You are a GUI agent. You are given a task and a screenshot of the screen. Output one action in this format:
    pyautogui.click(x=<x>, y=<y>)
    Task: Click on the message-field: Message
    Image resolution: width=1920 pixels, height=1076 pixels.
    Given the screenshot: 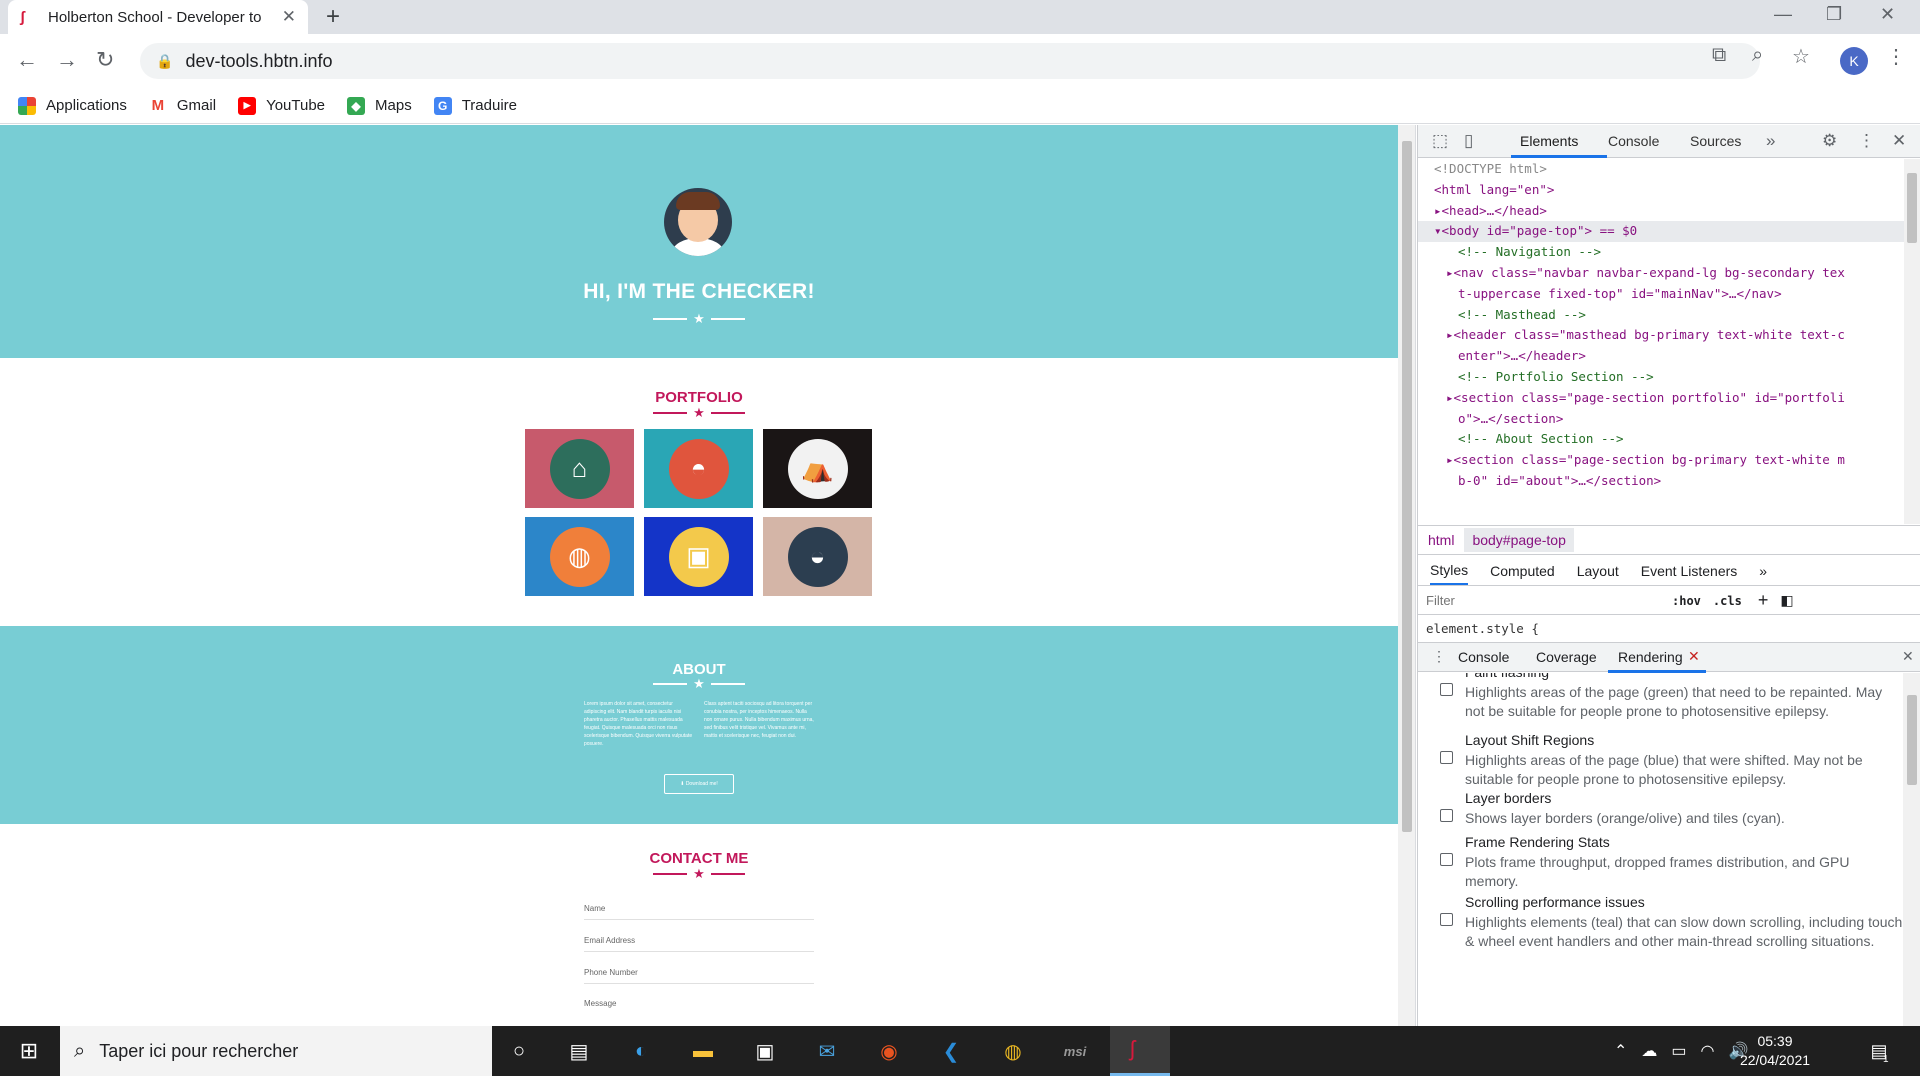 What is the action you would take?
    pyautogui.click(x=699, y=1006)
    